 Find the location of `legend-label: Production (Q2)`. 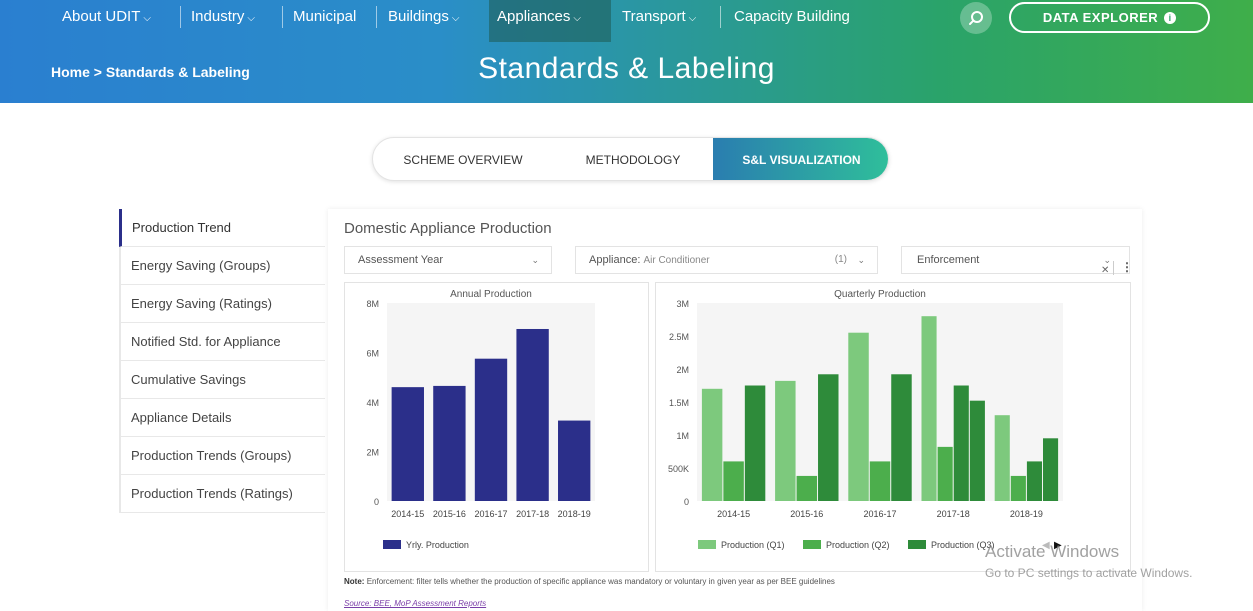

legend-label: Production (Q2) is located at coordinates (858, 545).